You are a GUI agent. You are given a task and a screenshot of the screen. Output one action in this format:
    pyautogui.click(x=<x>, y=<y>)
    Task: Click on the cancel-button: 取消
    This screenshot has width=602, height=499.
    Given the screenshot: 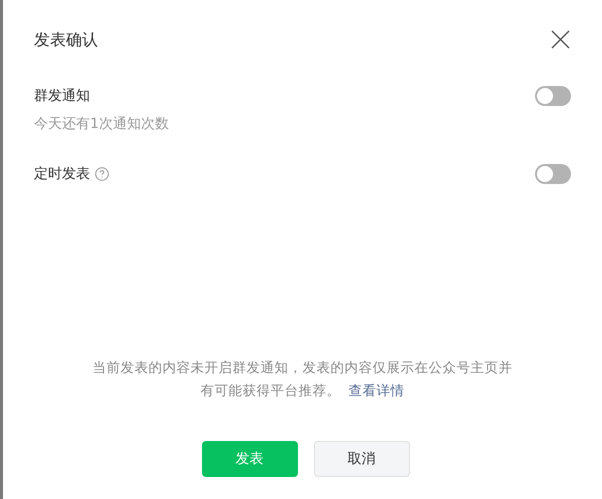 What is the action you would take?
    pyautogui.click(x=362, y=459)
    